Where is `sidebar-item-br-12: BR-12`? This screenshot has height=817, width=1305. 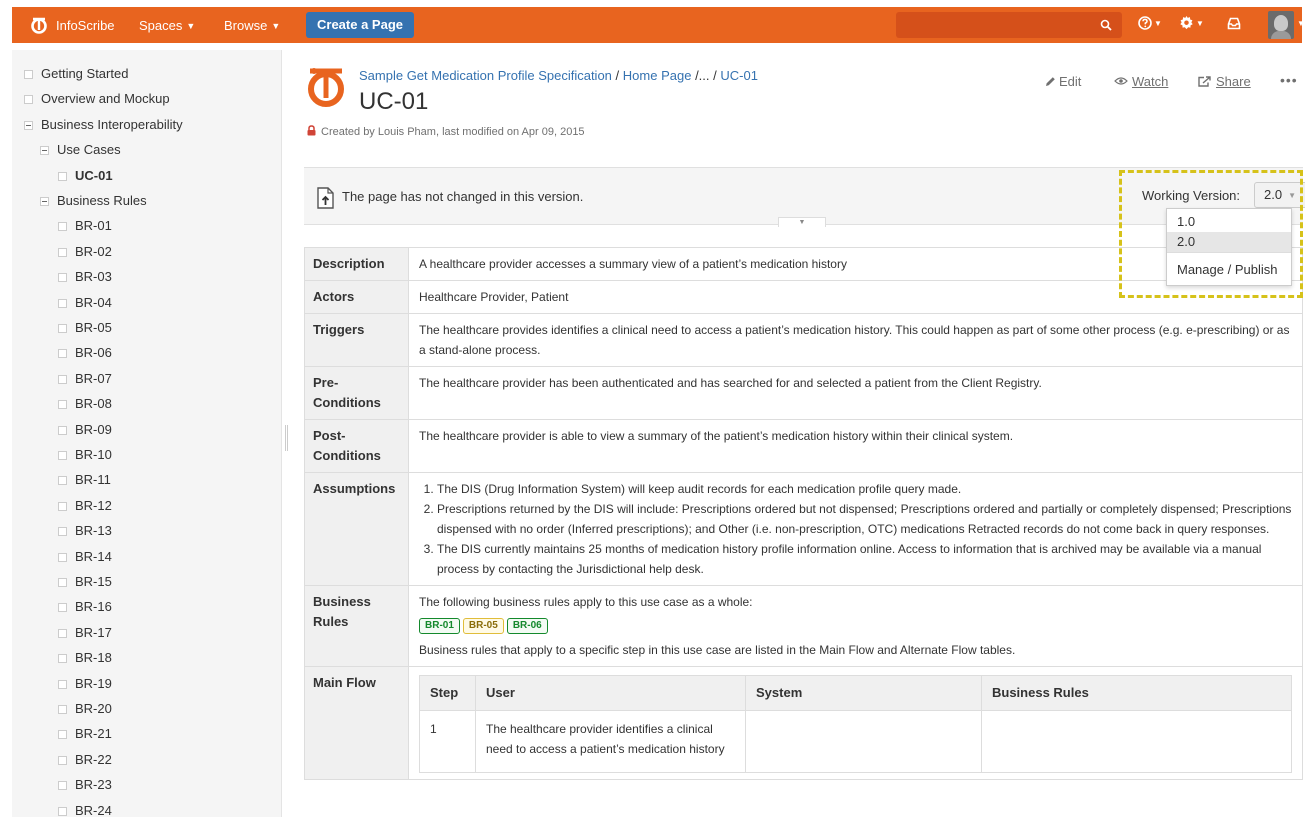 sidebar-item-br-12: BR-12 is located at coordinates (85, 506).